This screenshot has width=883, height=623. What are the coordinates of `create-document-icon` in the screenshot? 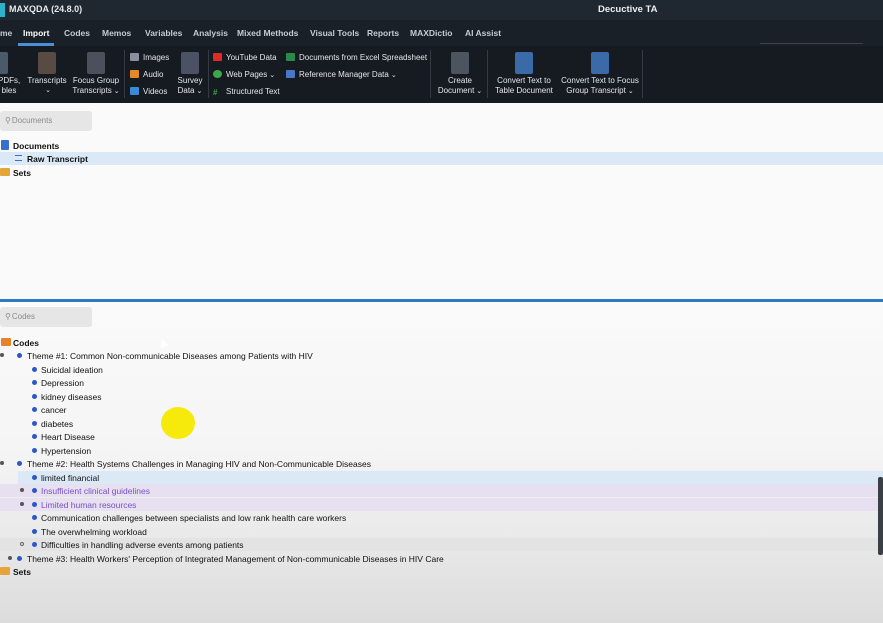 It's located at (460, 63).